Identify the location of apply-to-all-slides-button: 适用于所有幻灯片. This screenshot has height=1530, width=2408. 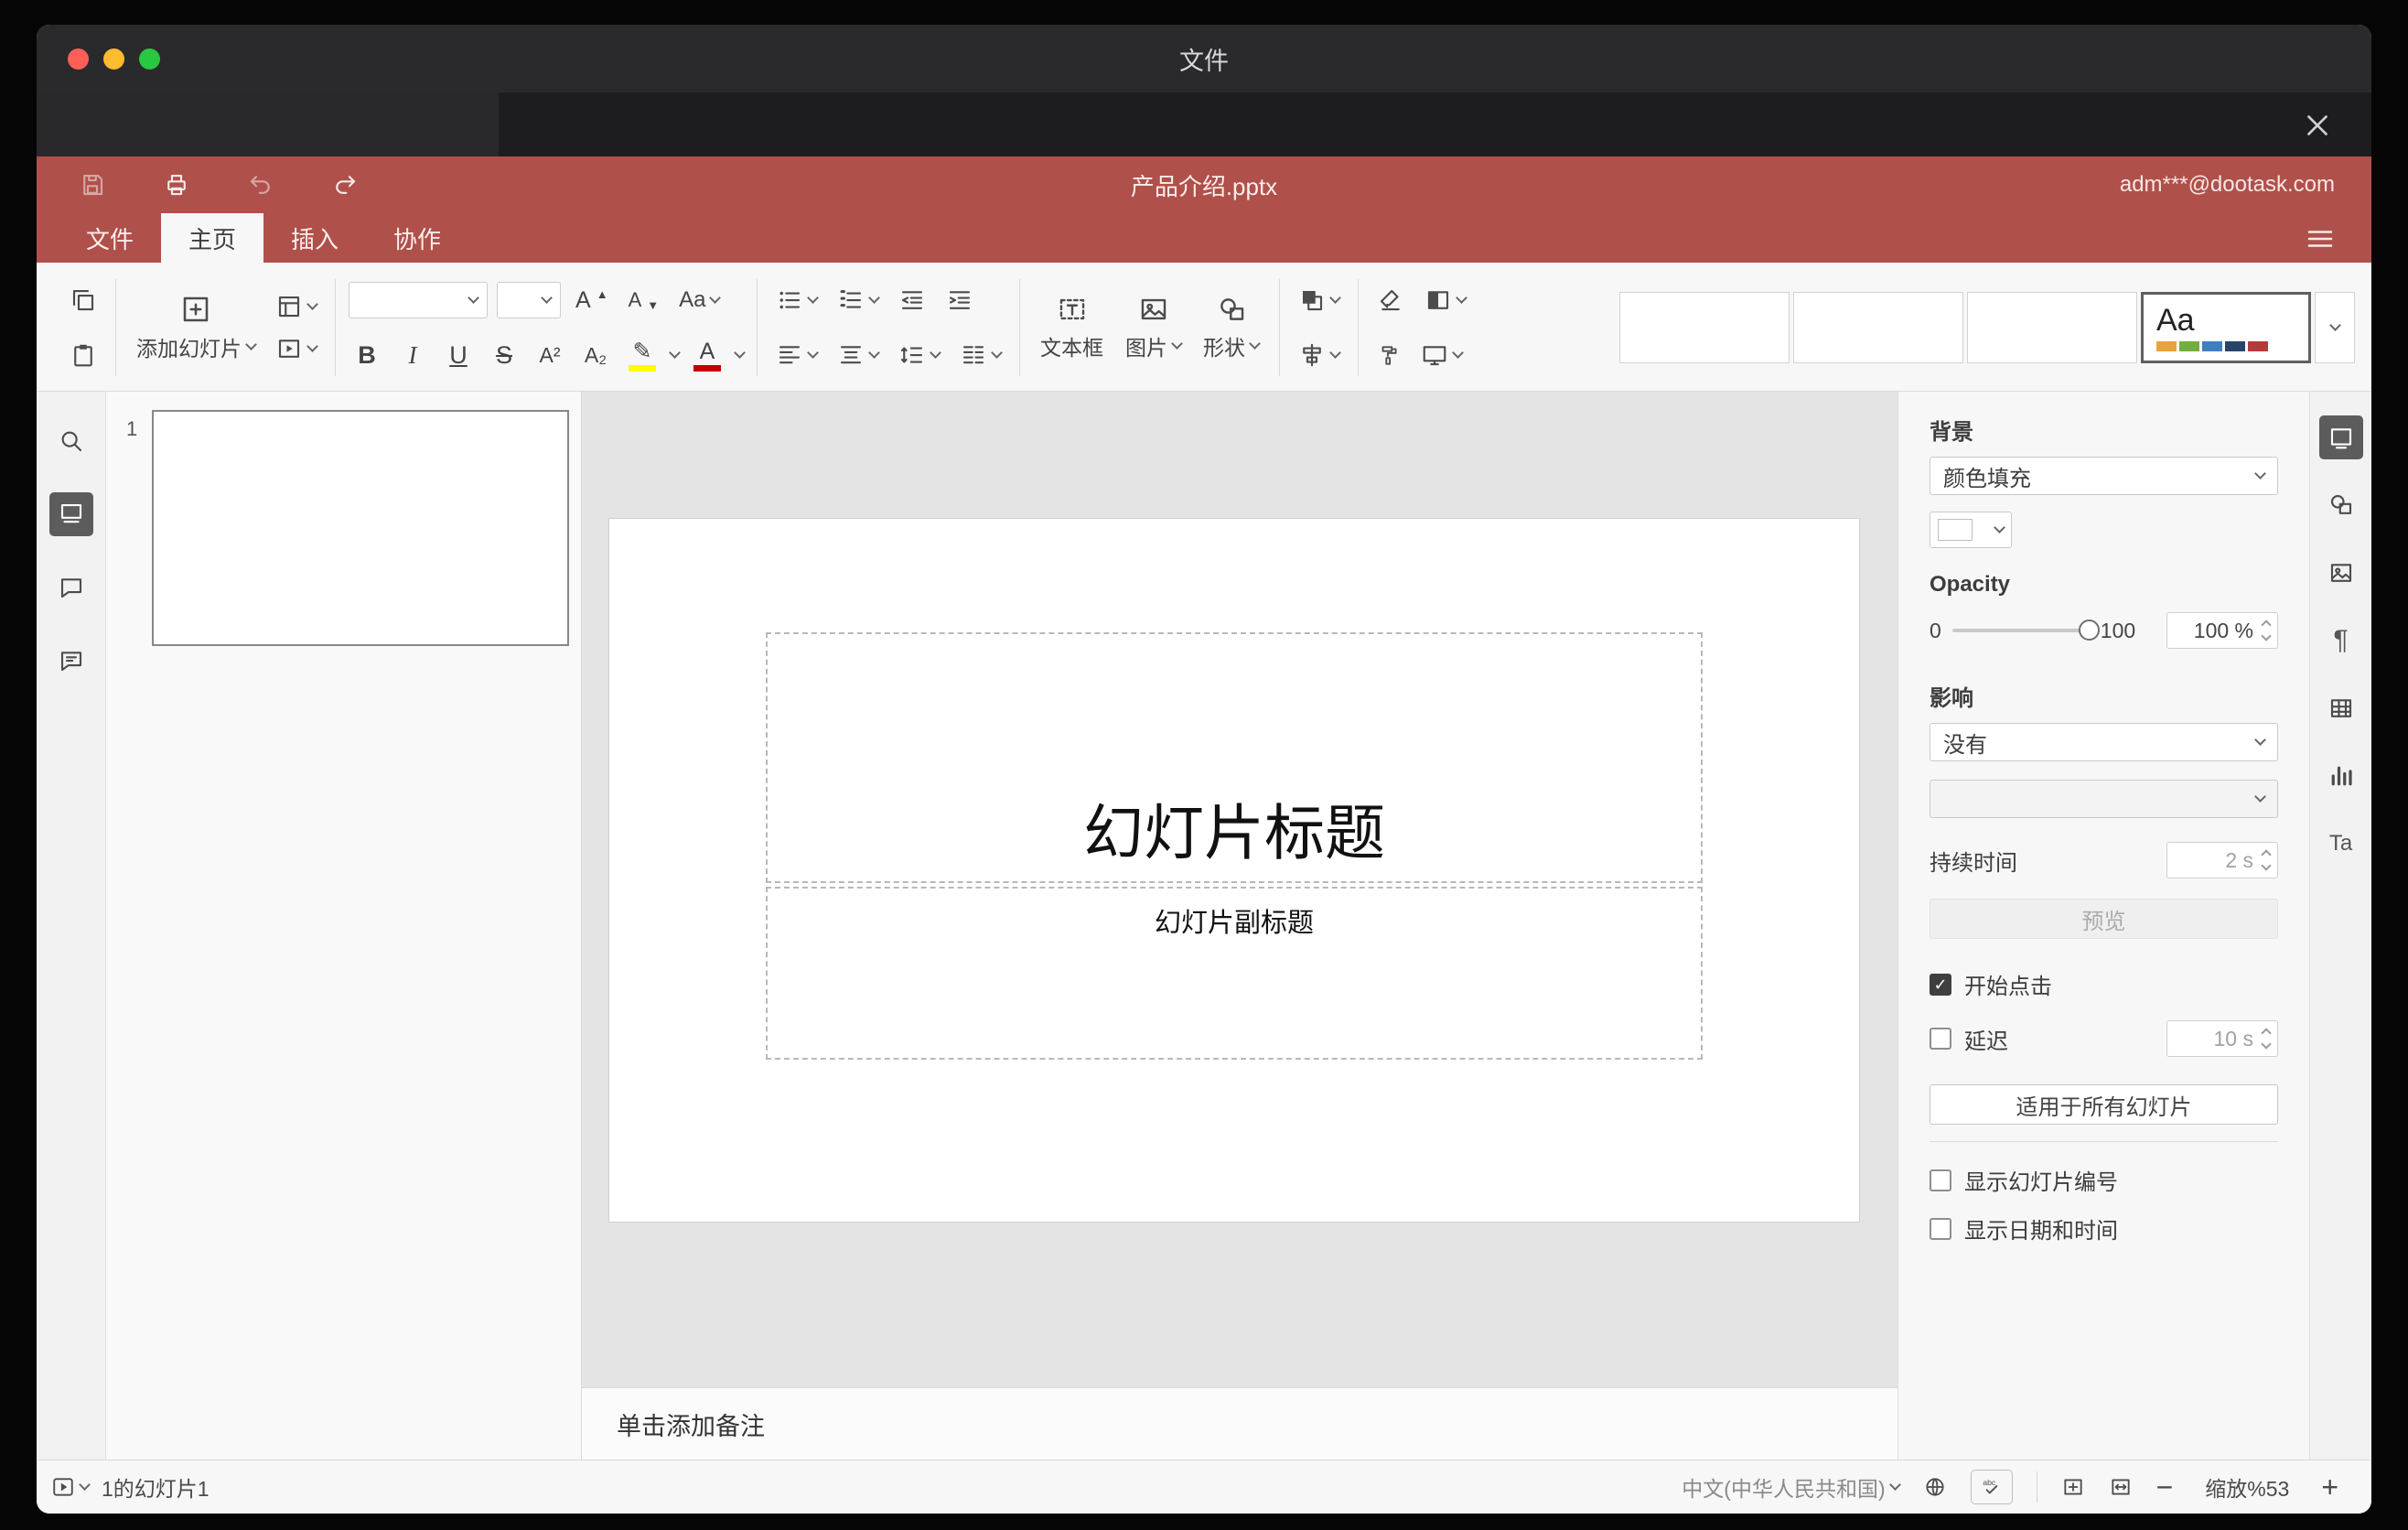
(2104, 1104).